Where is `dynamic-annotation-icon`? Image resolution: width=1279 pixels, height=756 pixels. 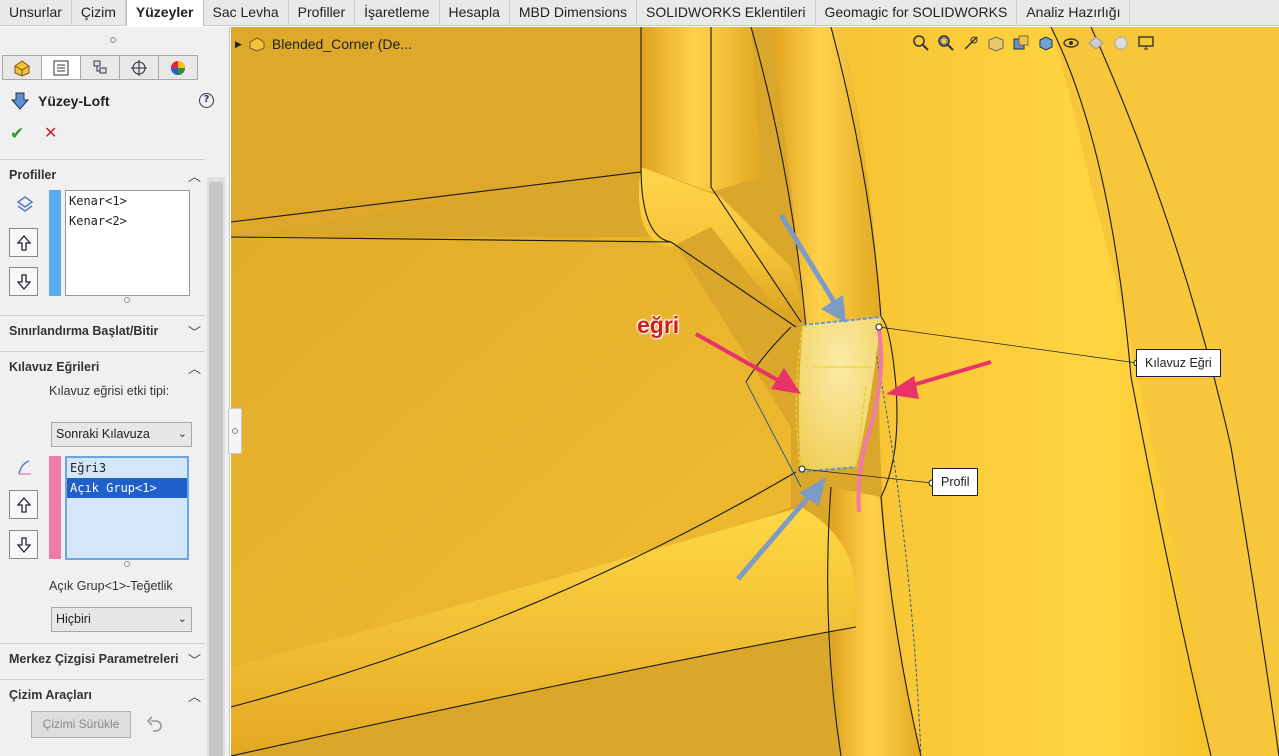 dynamic-annotation-icon is located at coordinates (1021, 43).